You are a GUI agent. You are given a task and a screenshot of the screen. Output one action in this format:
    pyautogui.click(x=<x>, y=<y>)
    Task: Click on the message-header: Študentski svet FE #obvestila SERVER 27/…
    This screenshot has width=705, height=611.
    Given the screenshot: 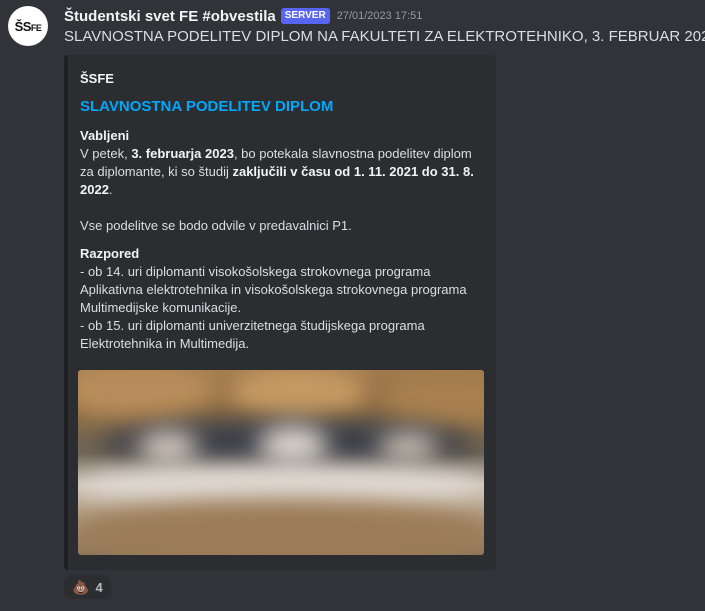 What is the action you would take?
    pyautogui.click(x=243, y=16)
    